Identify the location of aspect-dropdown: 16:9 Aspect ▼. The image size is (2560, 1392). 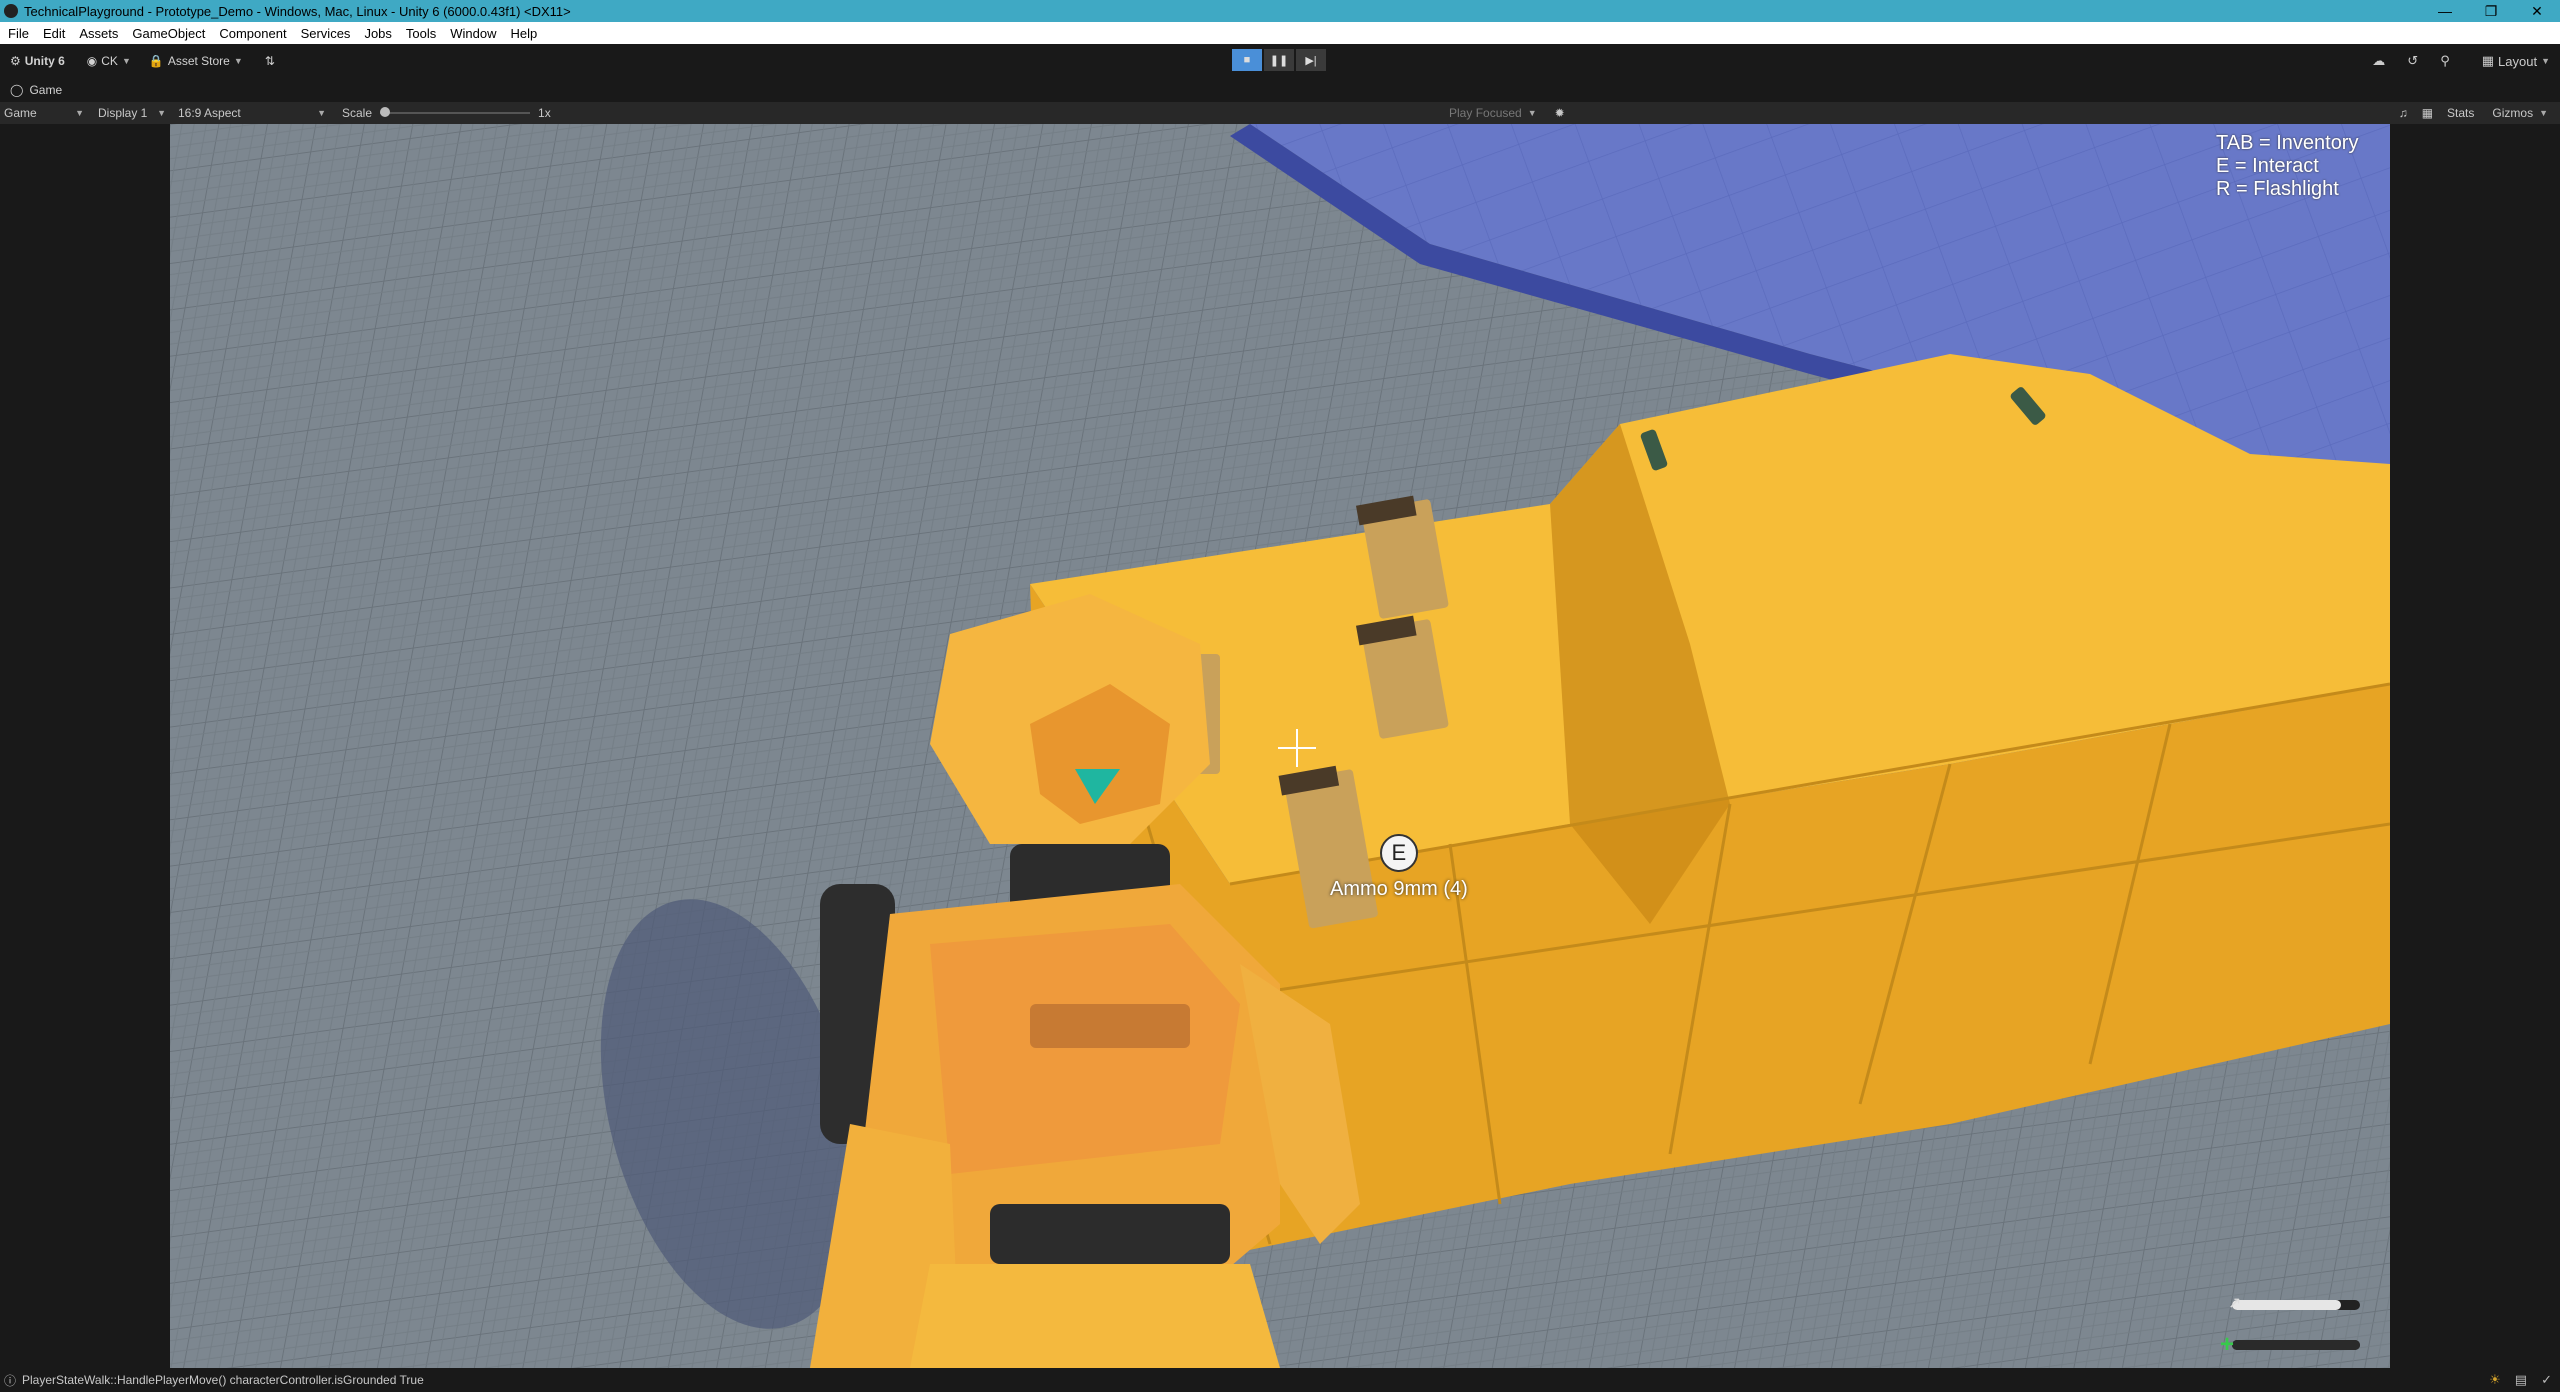
(252, 113).